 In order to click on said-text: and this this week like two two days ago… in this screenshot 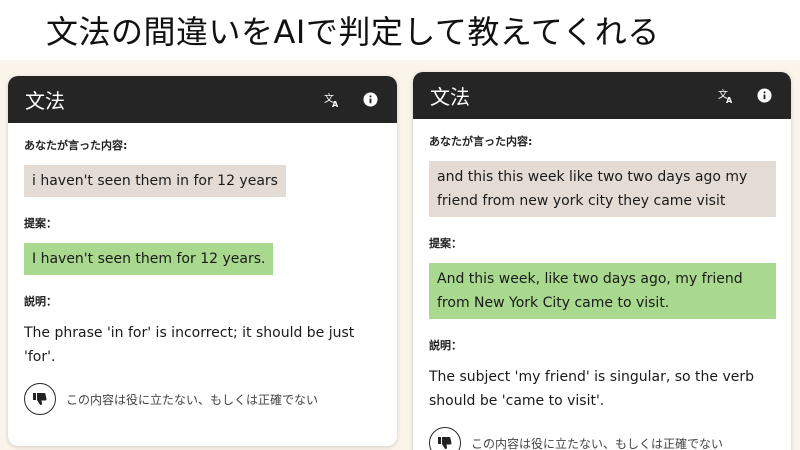, I will do `click(602, 189)`.